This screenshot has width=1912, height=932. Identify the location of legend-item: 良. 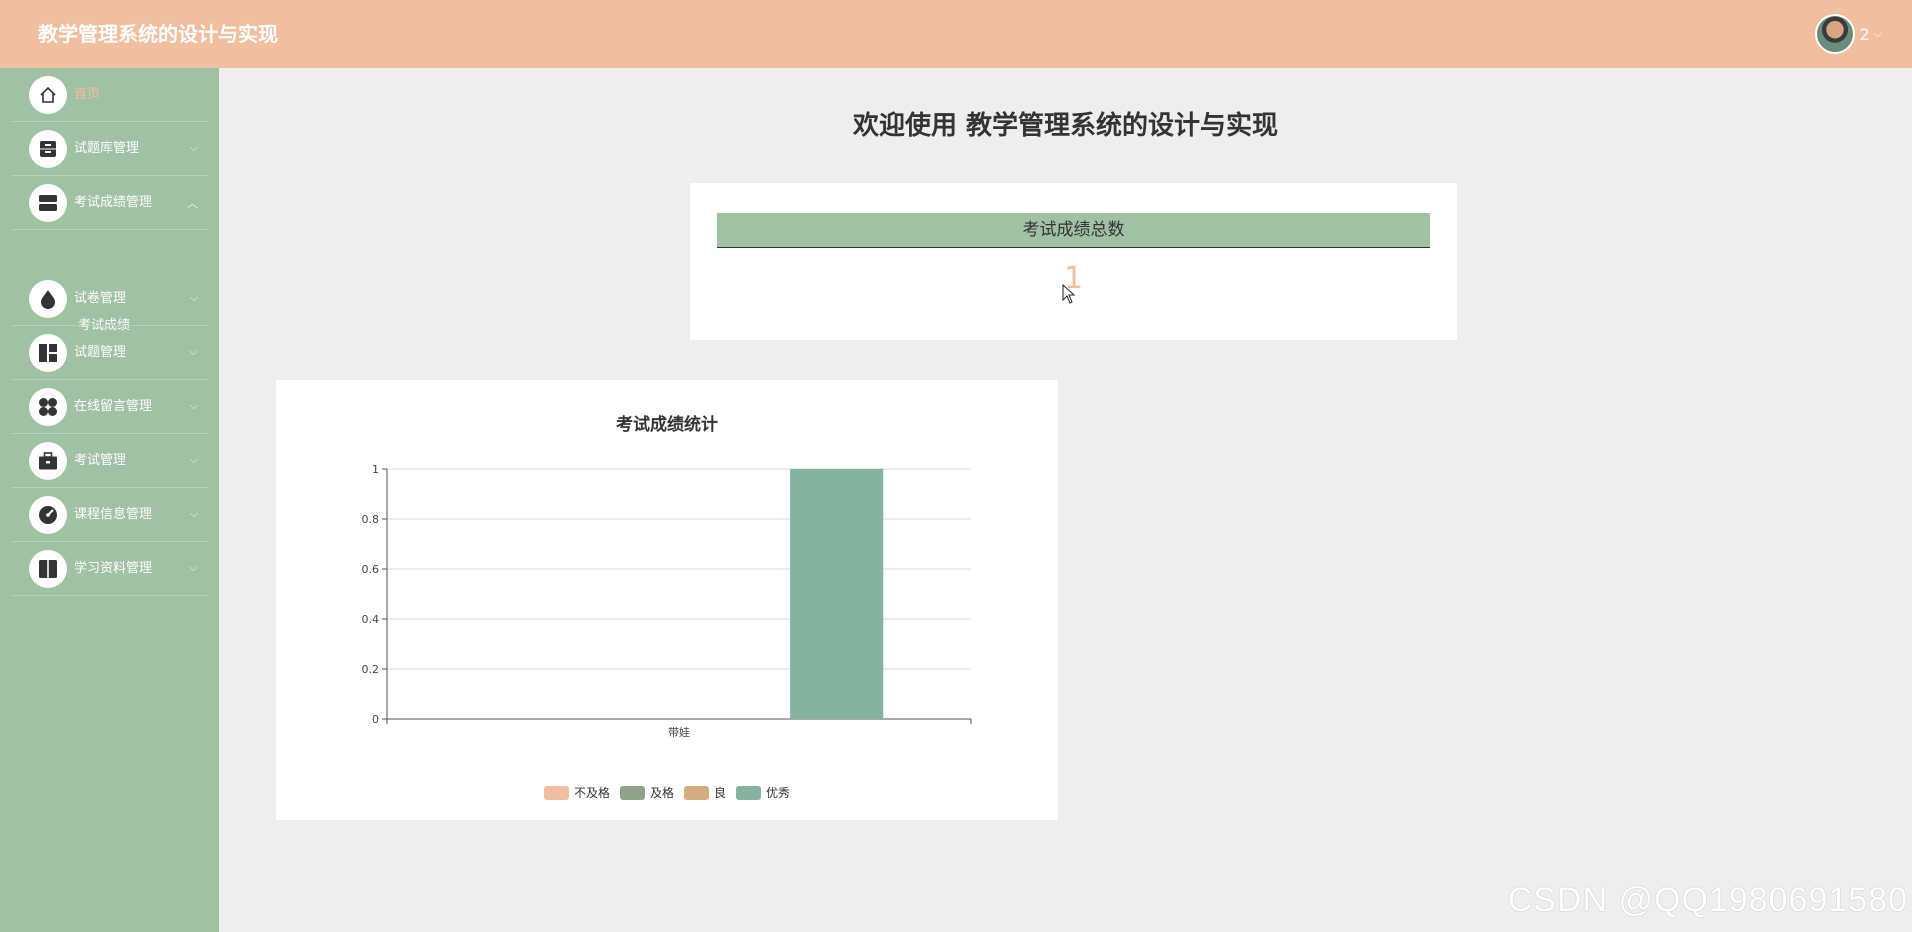
(705, 792).